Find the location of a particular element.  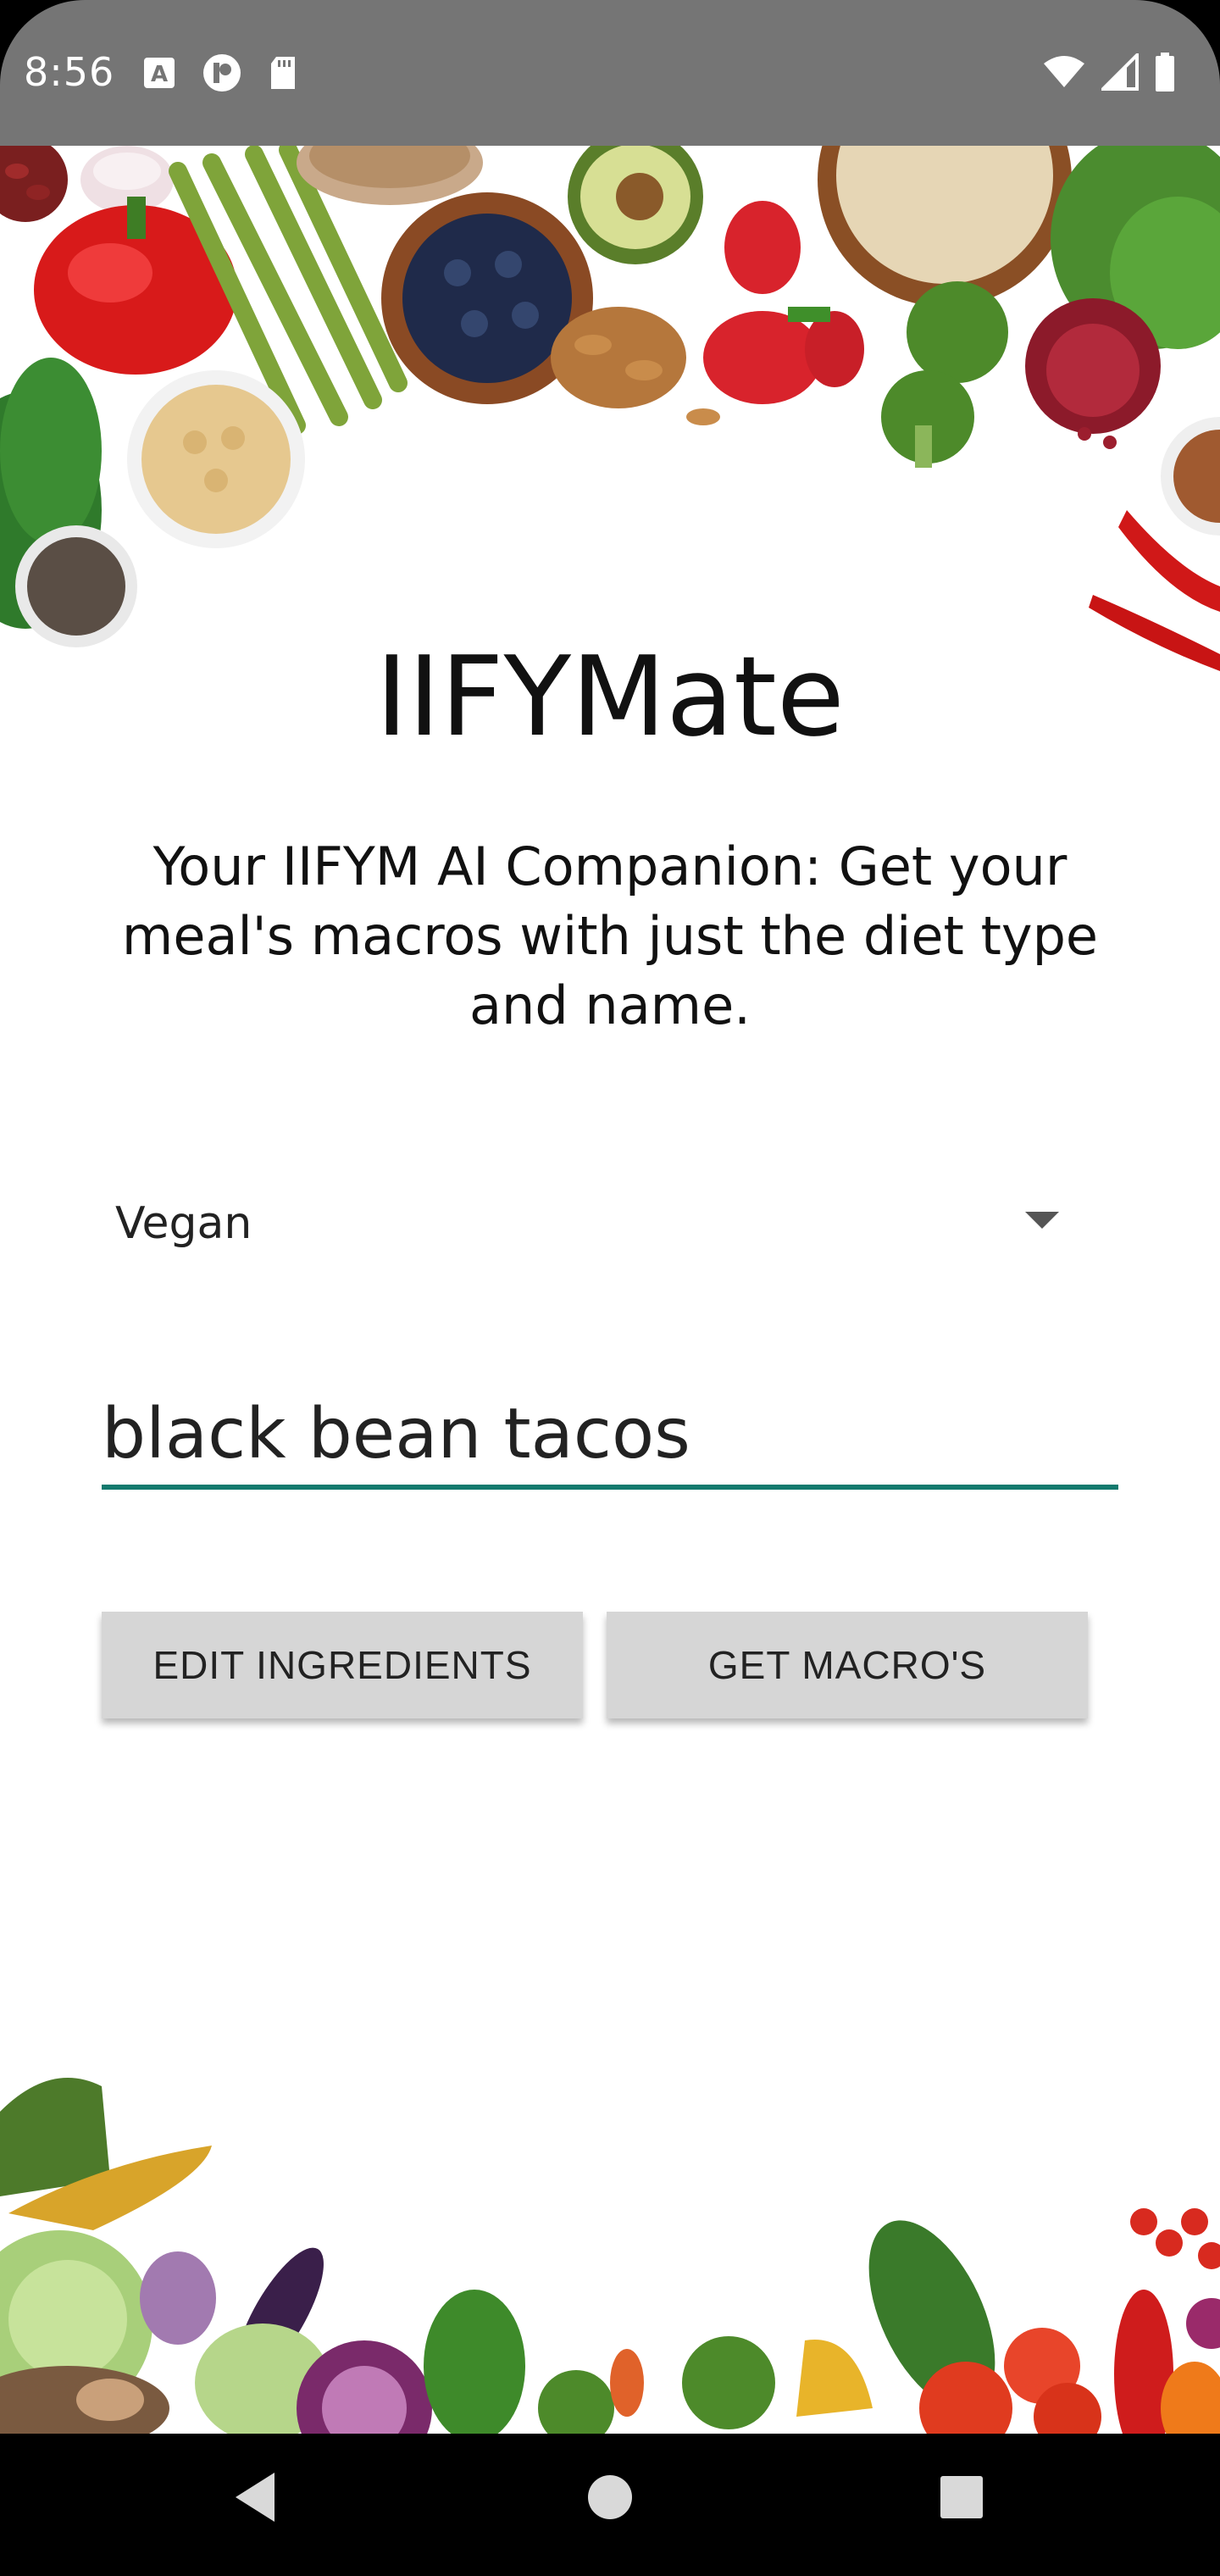

meal-name-input is located at coordinates (610, 1436).